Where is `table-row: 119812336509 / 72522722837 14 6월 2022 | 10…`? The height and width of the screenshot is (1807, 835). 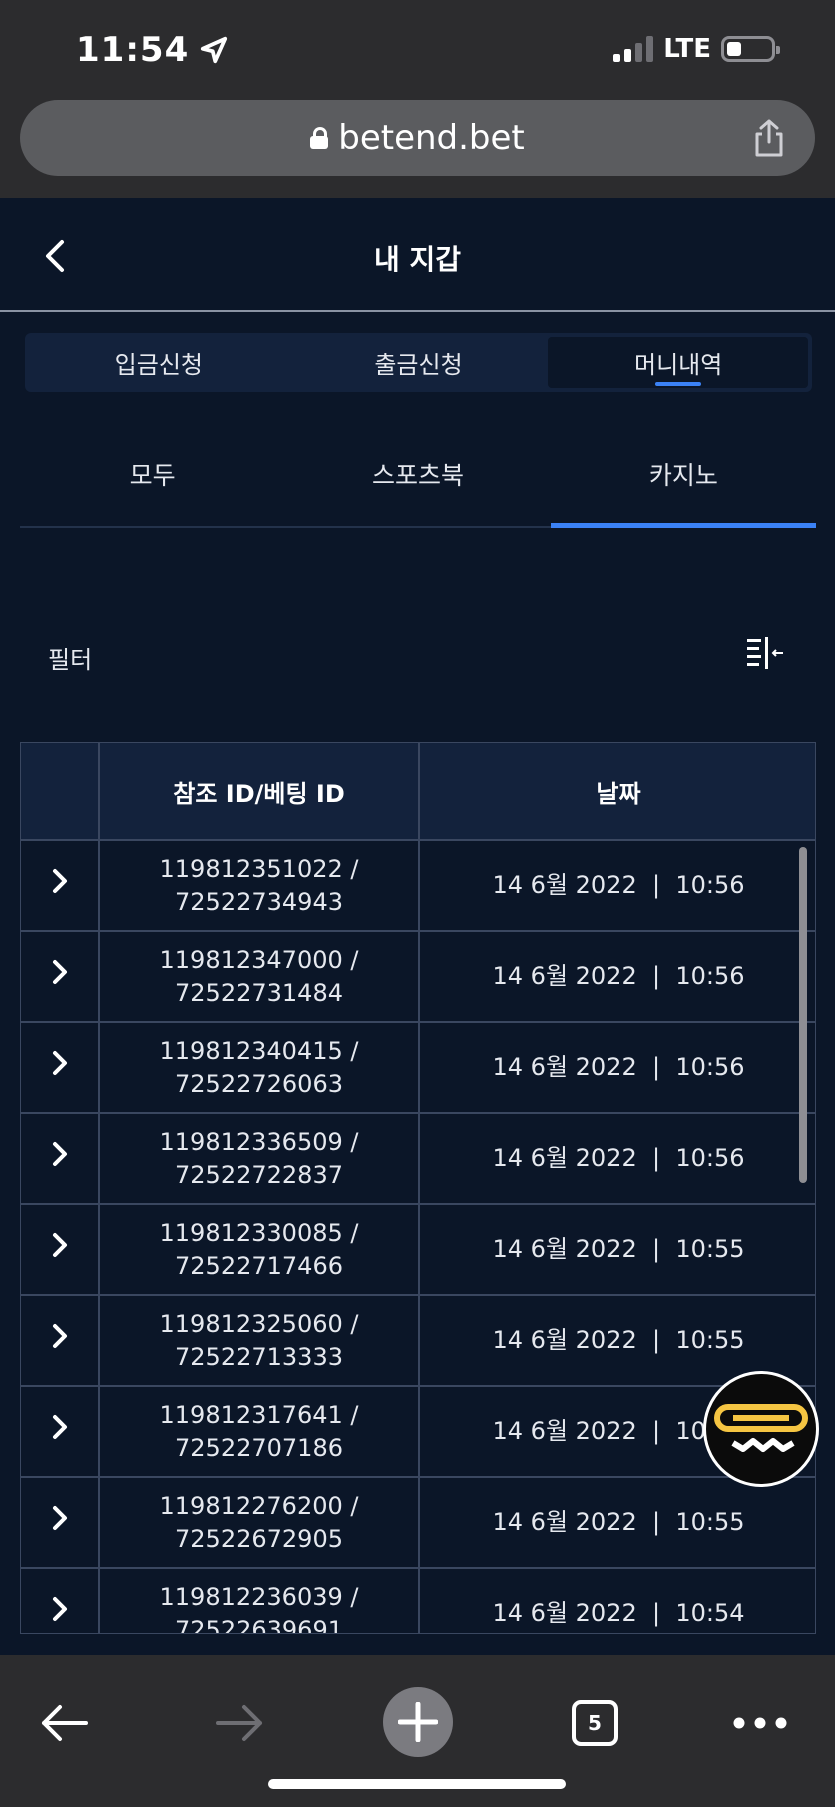
table-row: 119812336509 / 72522722837 14 6월 2022 | 10… is located at coordinates (418, 1159).